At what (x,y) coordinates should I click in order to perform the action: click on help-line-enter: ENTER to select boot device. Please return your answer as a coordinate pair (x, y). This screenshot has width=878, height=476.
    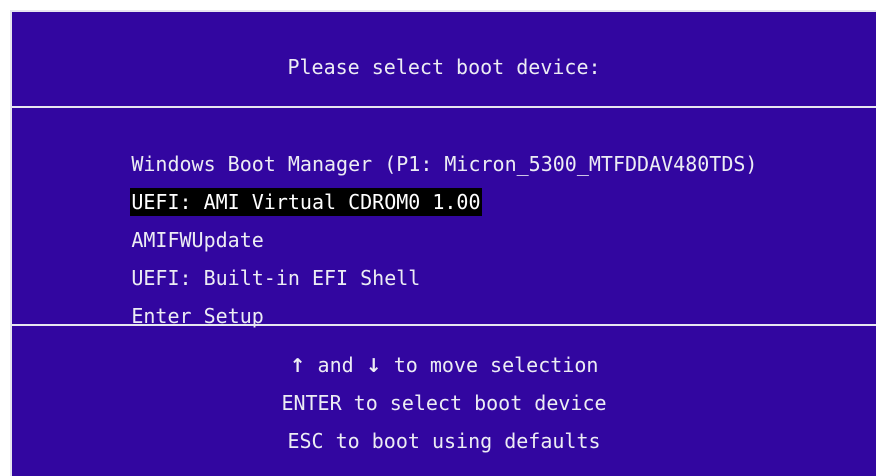
    Looking at the image, I should click on (444, 403).